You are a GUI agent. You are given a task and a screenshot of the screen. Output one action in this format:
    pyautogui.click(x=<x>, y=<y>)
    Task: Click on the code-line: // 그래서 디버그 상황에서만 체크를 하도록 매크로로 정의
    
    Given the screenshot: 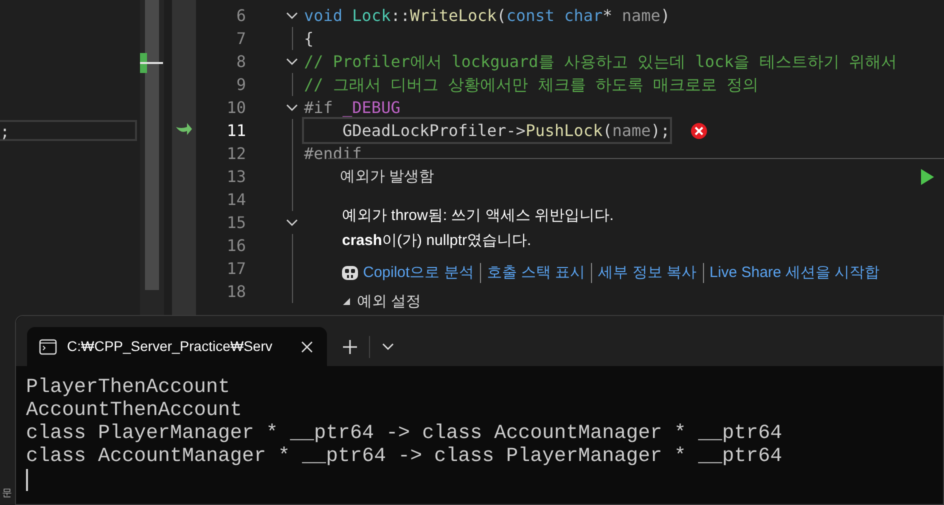 What is the action you would take?
    pyautogui.click(x=531, y=85)
    